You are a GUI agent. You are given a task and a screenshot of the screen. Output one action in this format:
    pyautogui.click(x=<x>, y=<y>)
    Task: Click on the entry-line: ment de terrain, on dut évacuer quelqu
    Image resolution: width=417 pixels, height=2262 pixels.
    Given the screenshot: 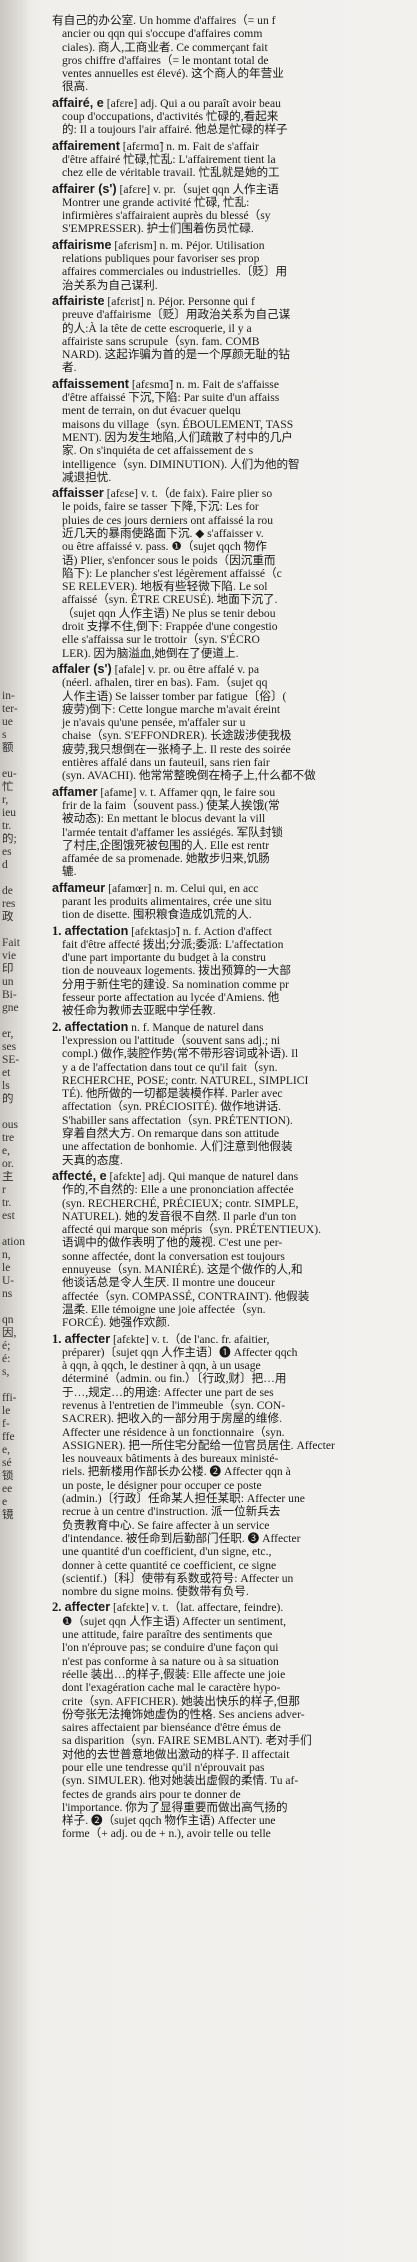 What is the action you would take?
    pyautogui.click(x=234, y=410)
    